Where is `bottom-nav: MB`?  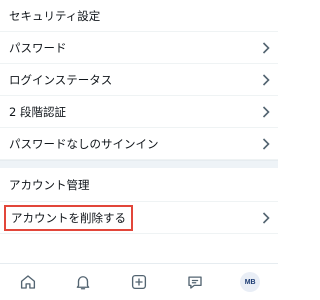
bottom-nav: MB is located at coordinates (139, 281).